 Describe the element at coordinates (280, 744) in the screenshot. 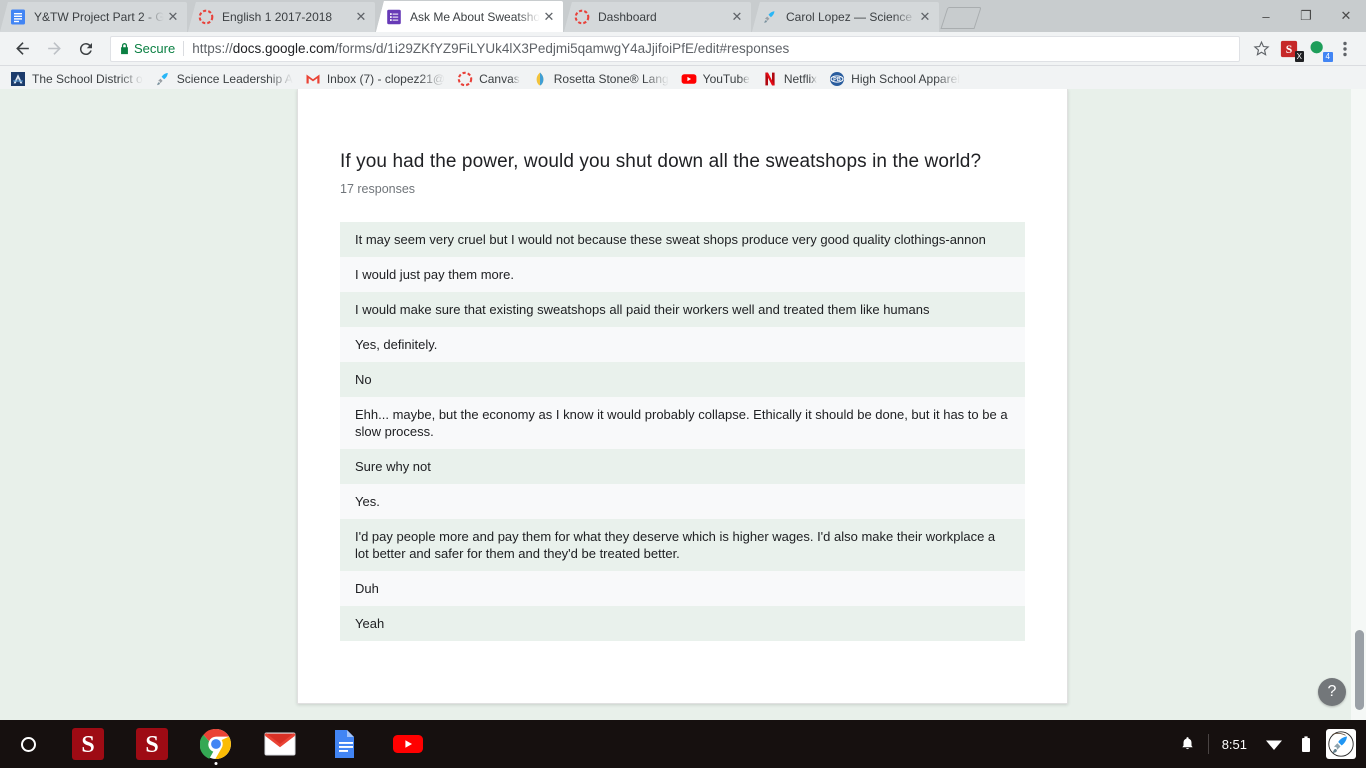

I see `shelf-app-gmail` at that location.